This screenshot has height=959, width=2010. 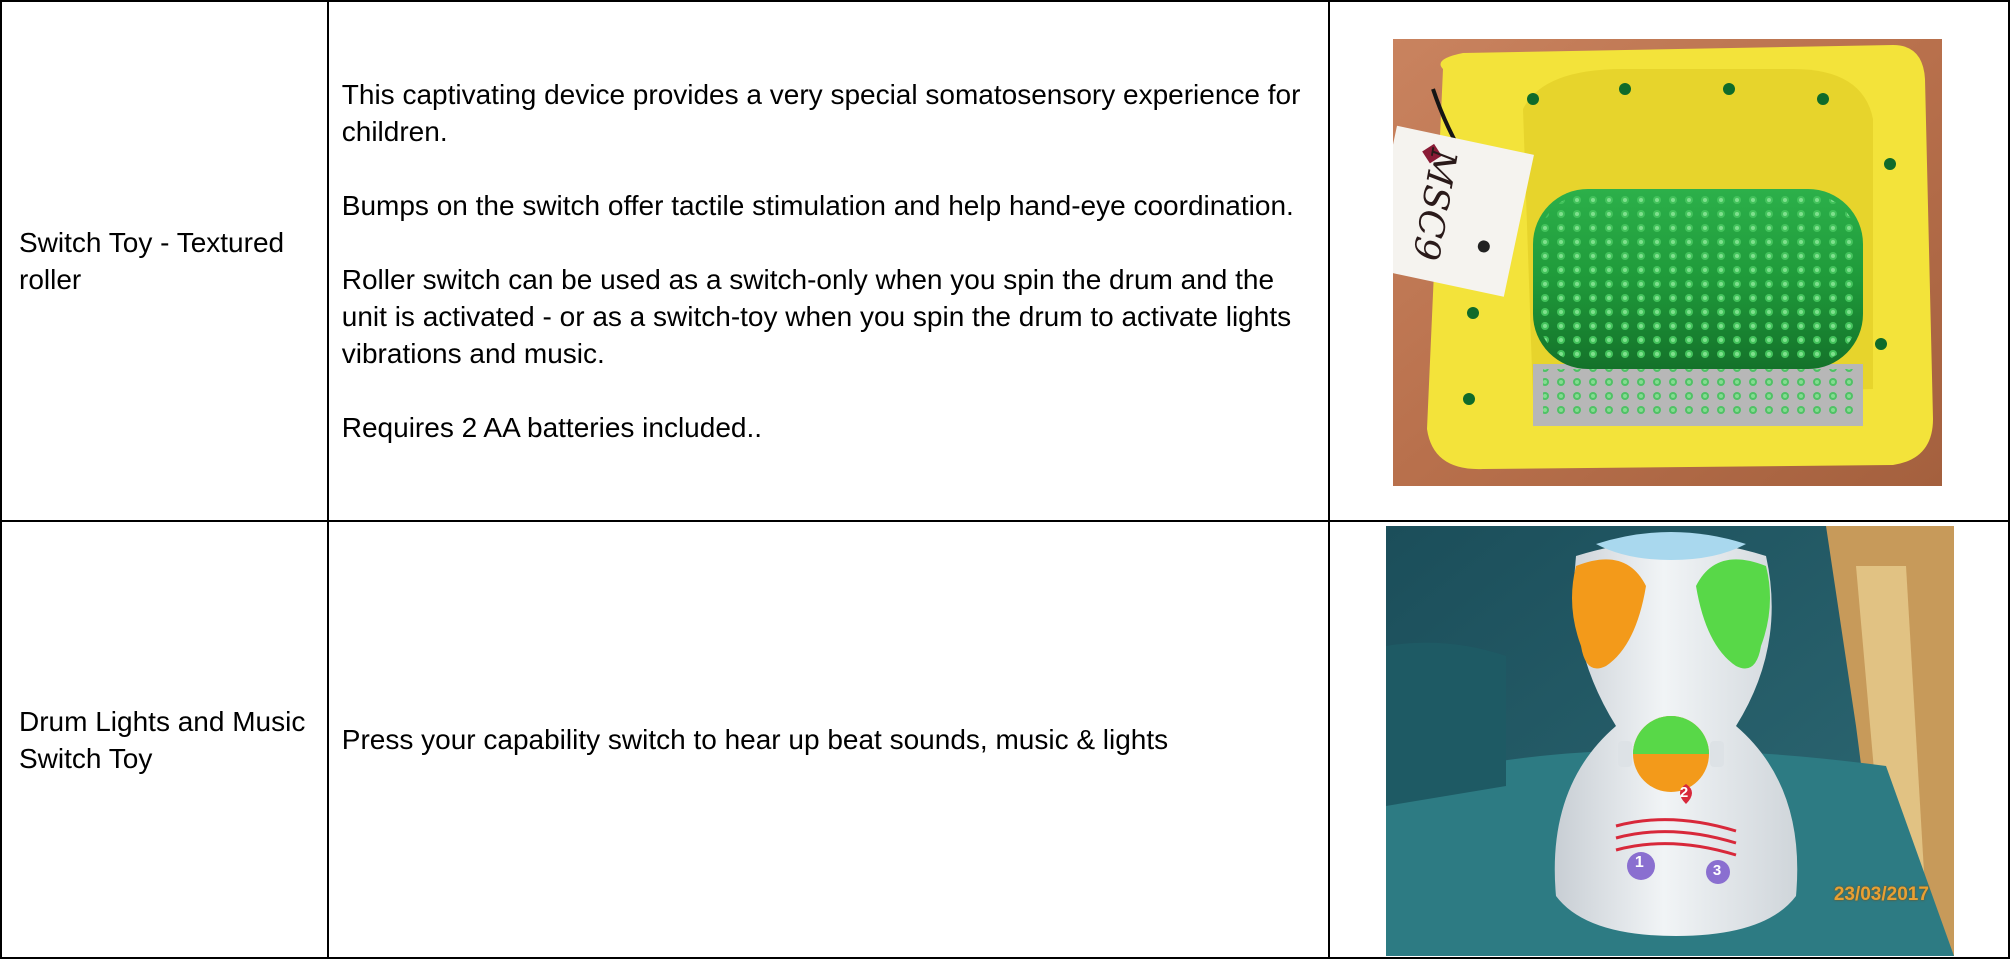 What do you see at coordinates (1684, 792) in the screenshot?
I see `badge-number: 2` at bounding box center [1684, 792].